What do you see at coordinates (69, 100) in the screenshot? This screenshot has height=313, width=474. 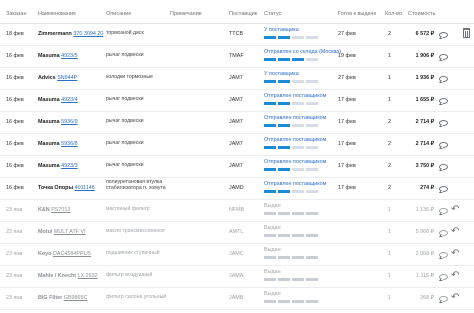 I see `part-number-link: 4923/4` at bounding box center [69, 100].